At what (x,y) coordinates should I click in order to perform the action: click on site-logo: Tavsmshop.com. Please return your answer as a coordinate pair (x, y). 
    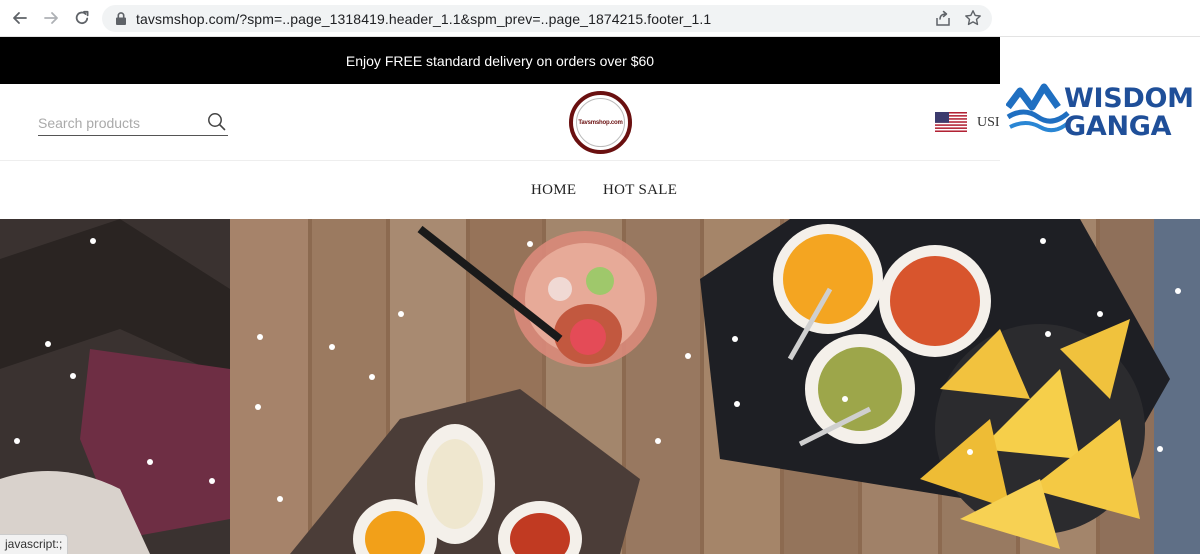
    Looking at the image, I should click on (600, 122).